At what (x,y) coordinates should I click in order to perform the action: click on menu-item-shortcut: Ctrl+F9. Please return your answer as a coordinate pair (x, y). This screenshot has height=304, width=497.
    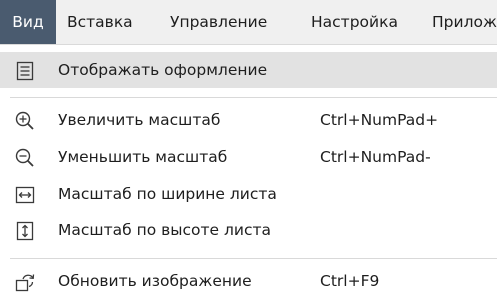
    Looking at the image, I should click on (350, 281).